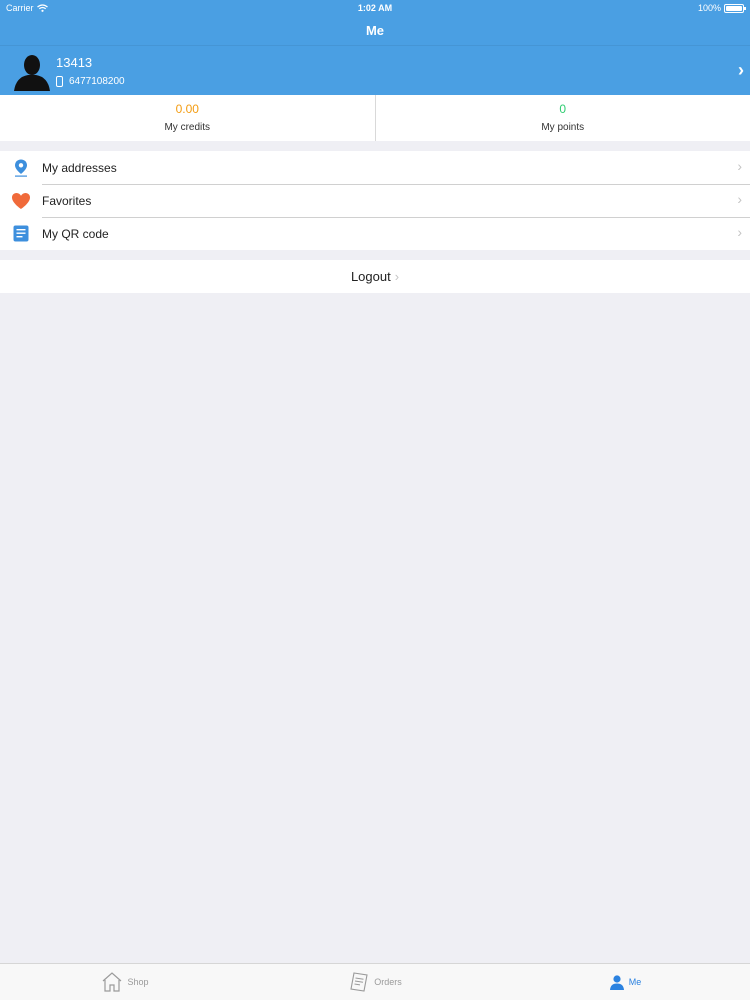 The image size is (750, 1000). What do you see at coordinates (563, 109) in the screenshot?
I see `points-value: 0` at bounding box center [563, 109].